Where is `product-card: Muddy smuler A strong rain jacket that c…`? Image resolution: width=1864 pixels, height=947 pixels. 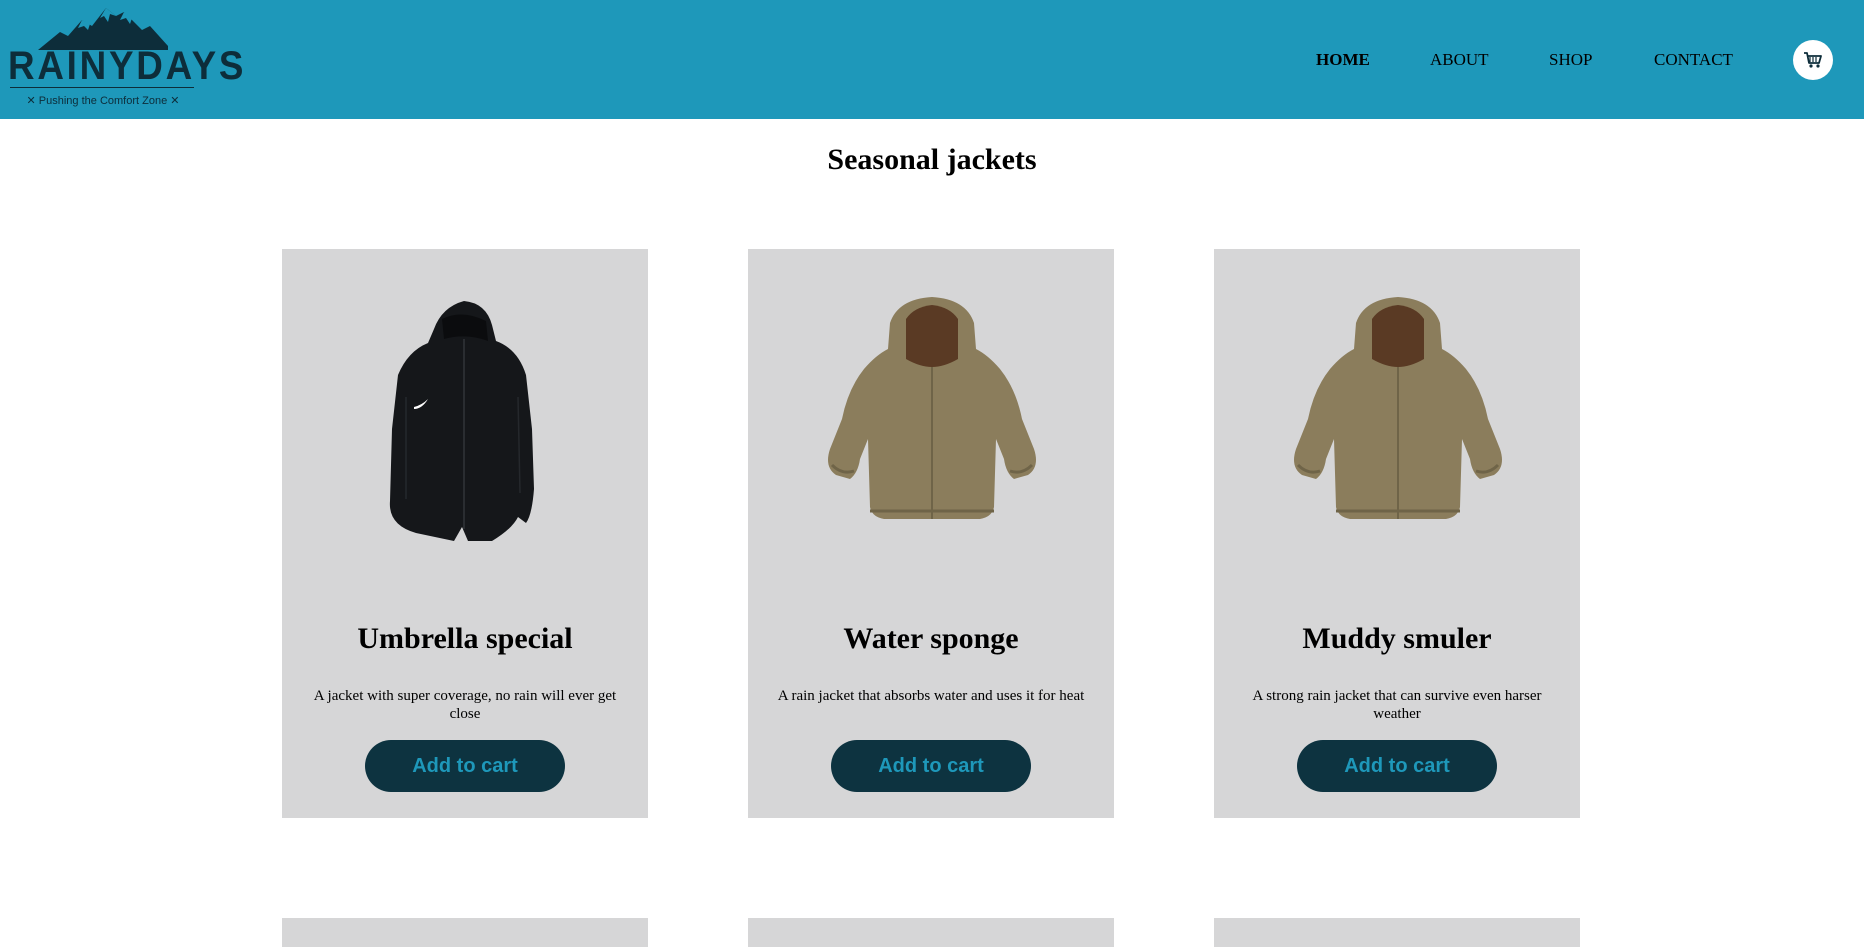 product-card: Muddy smuler A strong rain jacket that c… is located at coordinates (1397, 533).